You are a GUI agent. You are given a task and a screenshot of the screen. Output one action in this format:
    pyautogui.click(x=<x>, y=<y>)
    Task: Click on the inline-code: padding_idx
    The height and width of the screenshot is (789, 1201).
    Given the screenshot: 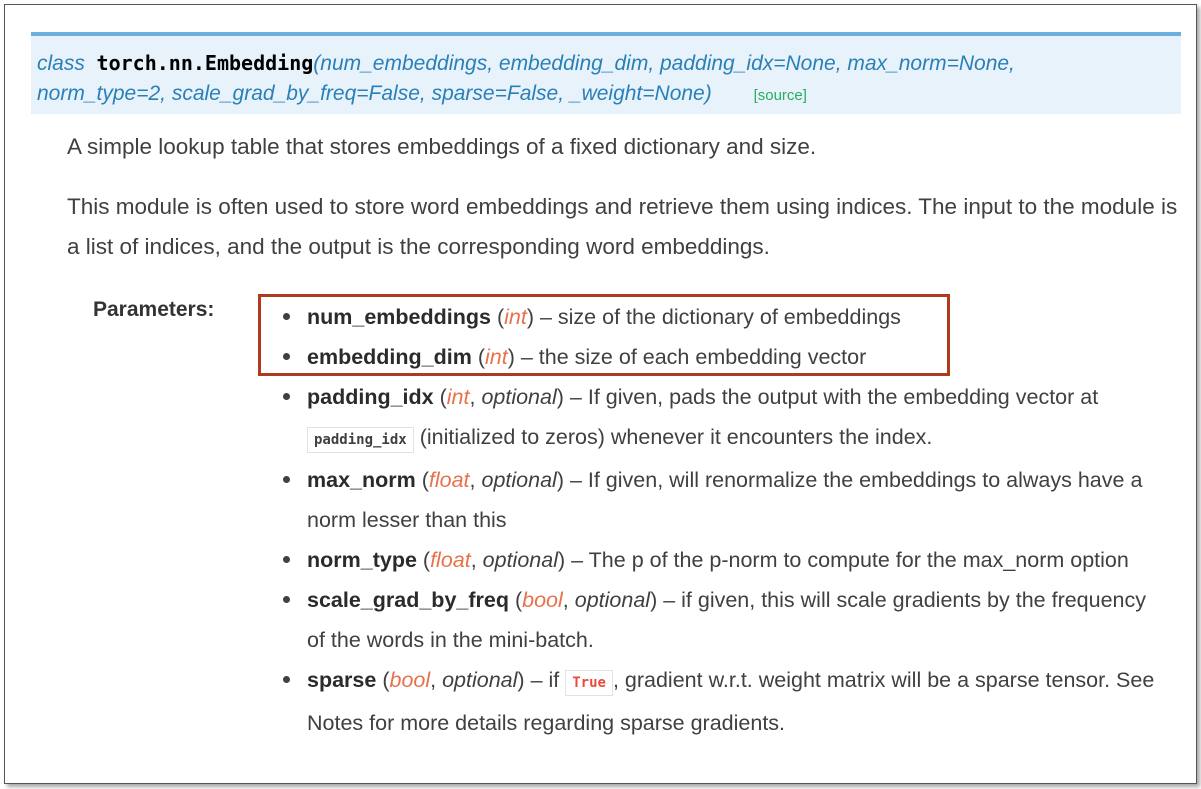 What is the action you would take?
    pyautogui.click(x=360, y=440)
    